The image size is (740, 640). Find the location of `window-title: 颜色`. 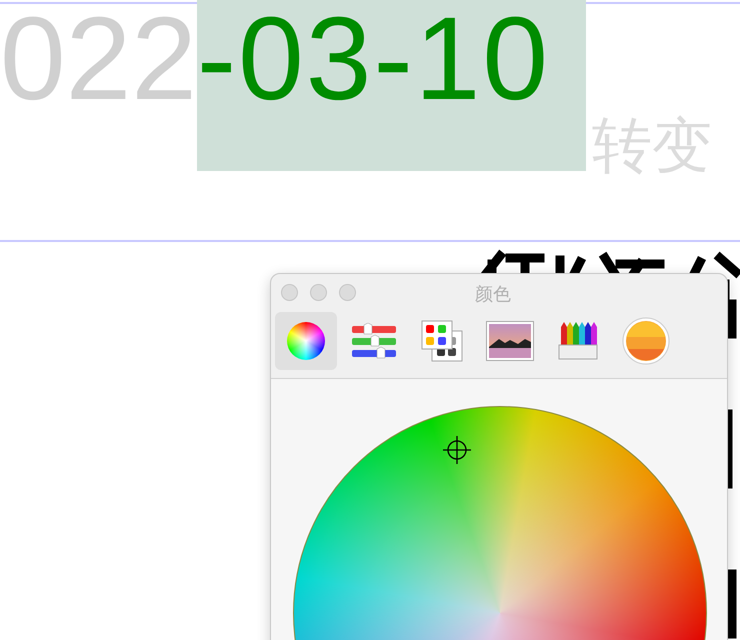

window-title: 颜色 is located at coordinates (493, 294).